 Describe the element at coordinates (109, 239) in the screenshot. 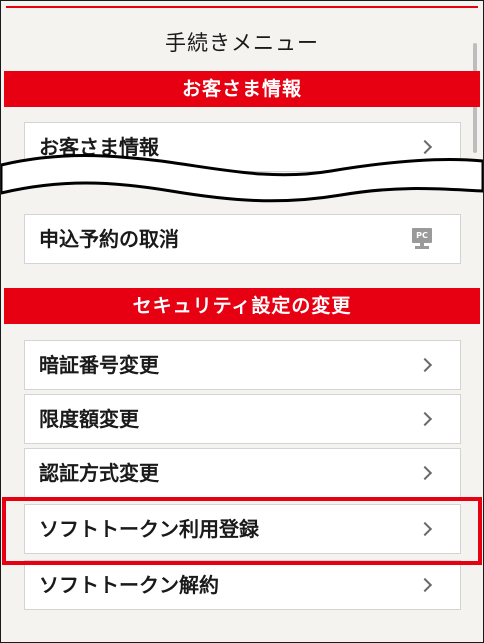

I see `menu-item-label: 申込予約の取消` at that location.